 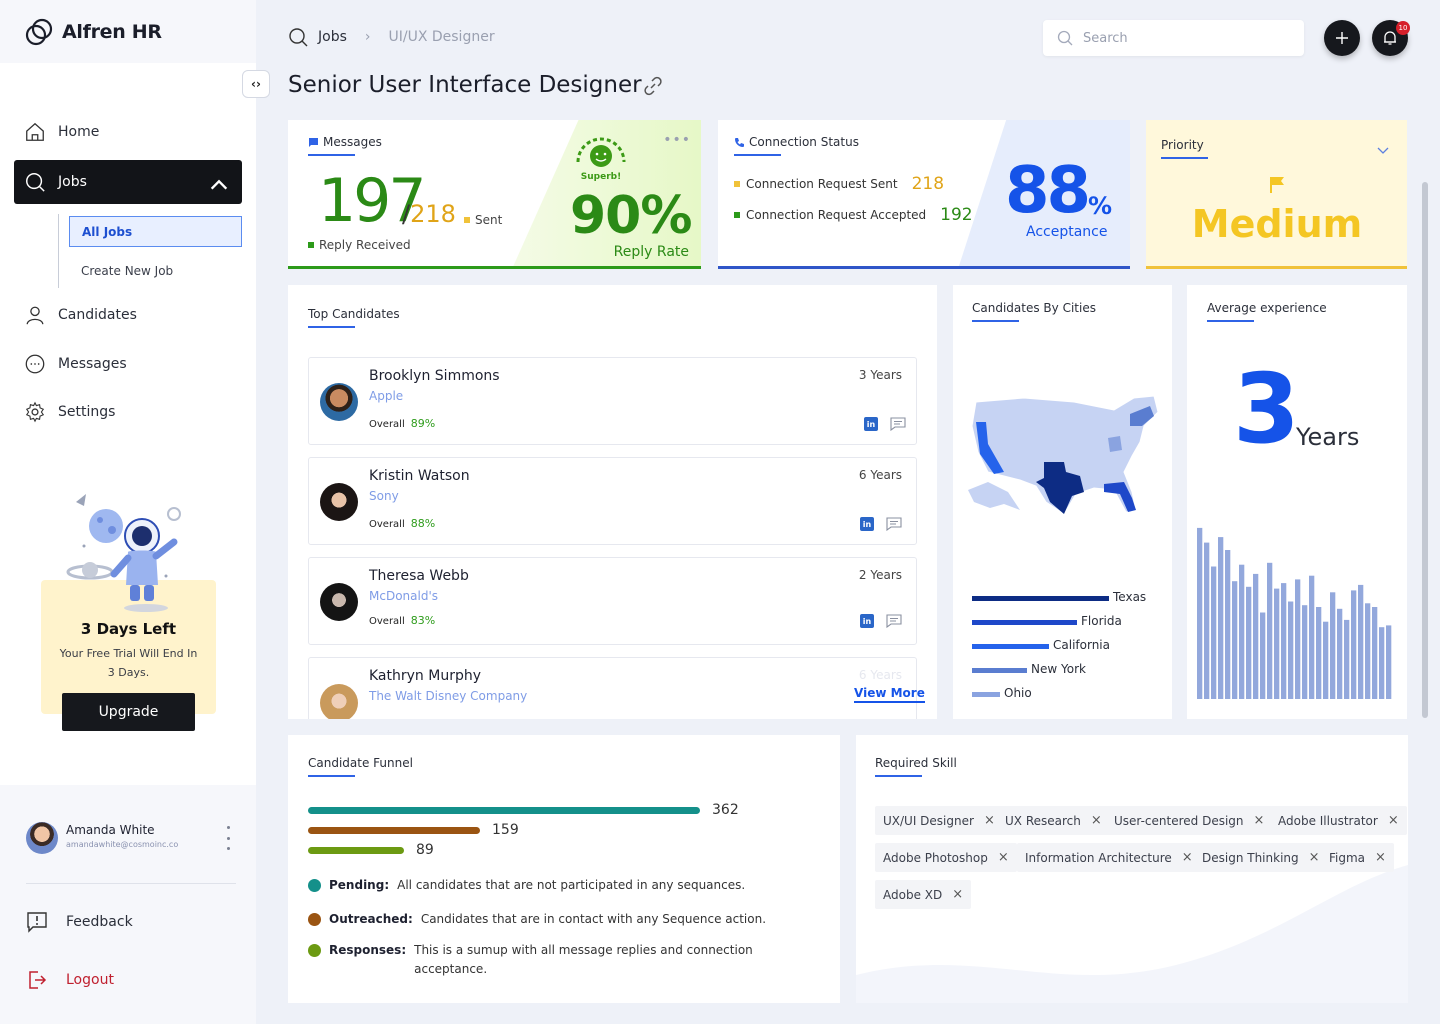 I want to click on upgrade-button: Upgrade, so click(x=128, y=712).